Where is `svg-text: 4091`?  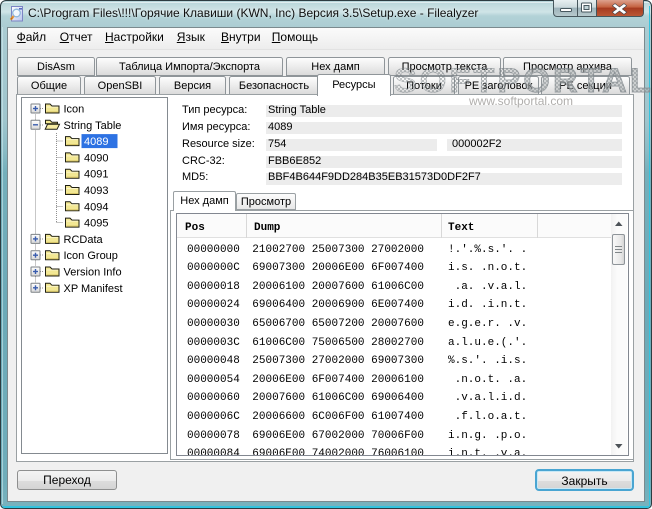 svg-text: 4091 is located at coordinates (96, 175).